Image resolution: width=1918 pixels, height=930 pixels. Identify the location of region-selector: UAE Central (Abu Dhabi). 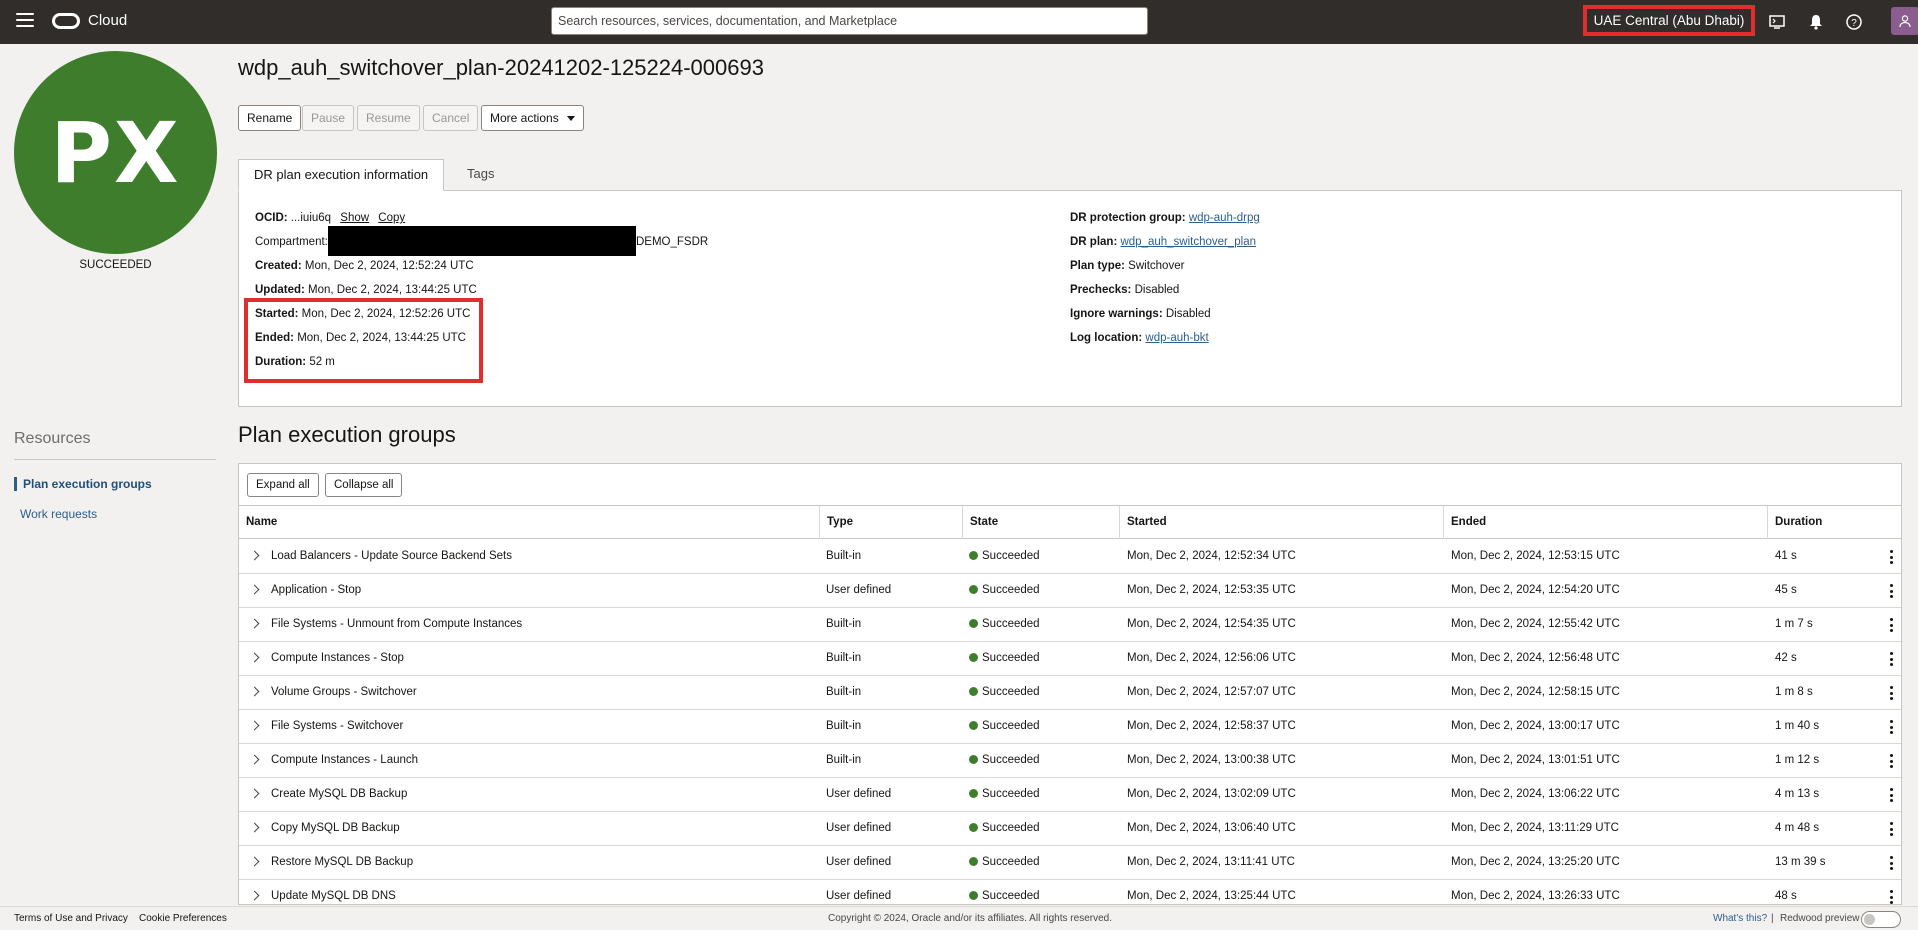
(1669, 20).